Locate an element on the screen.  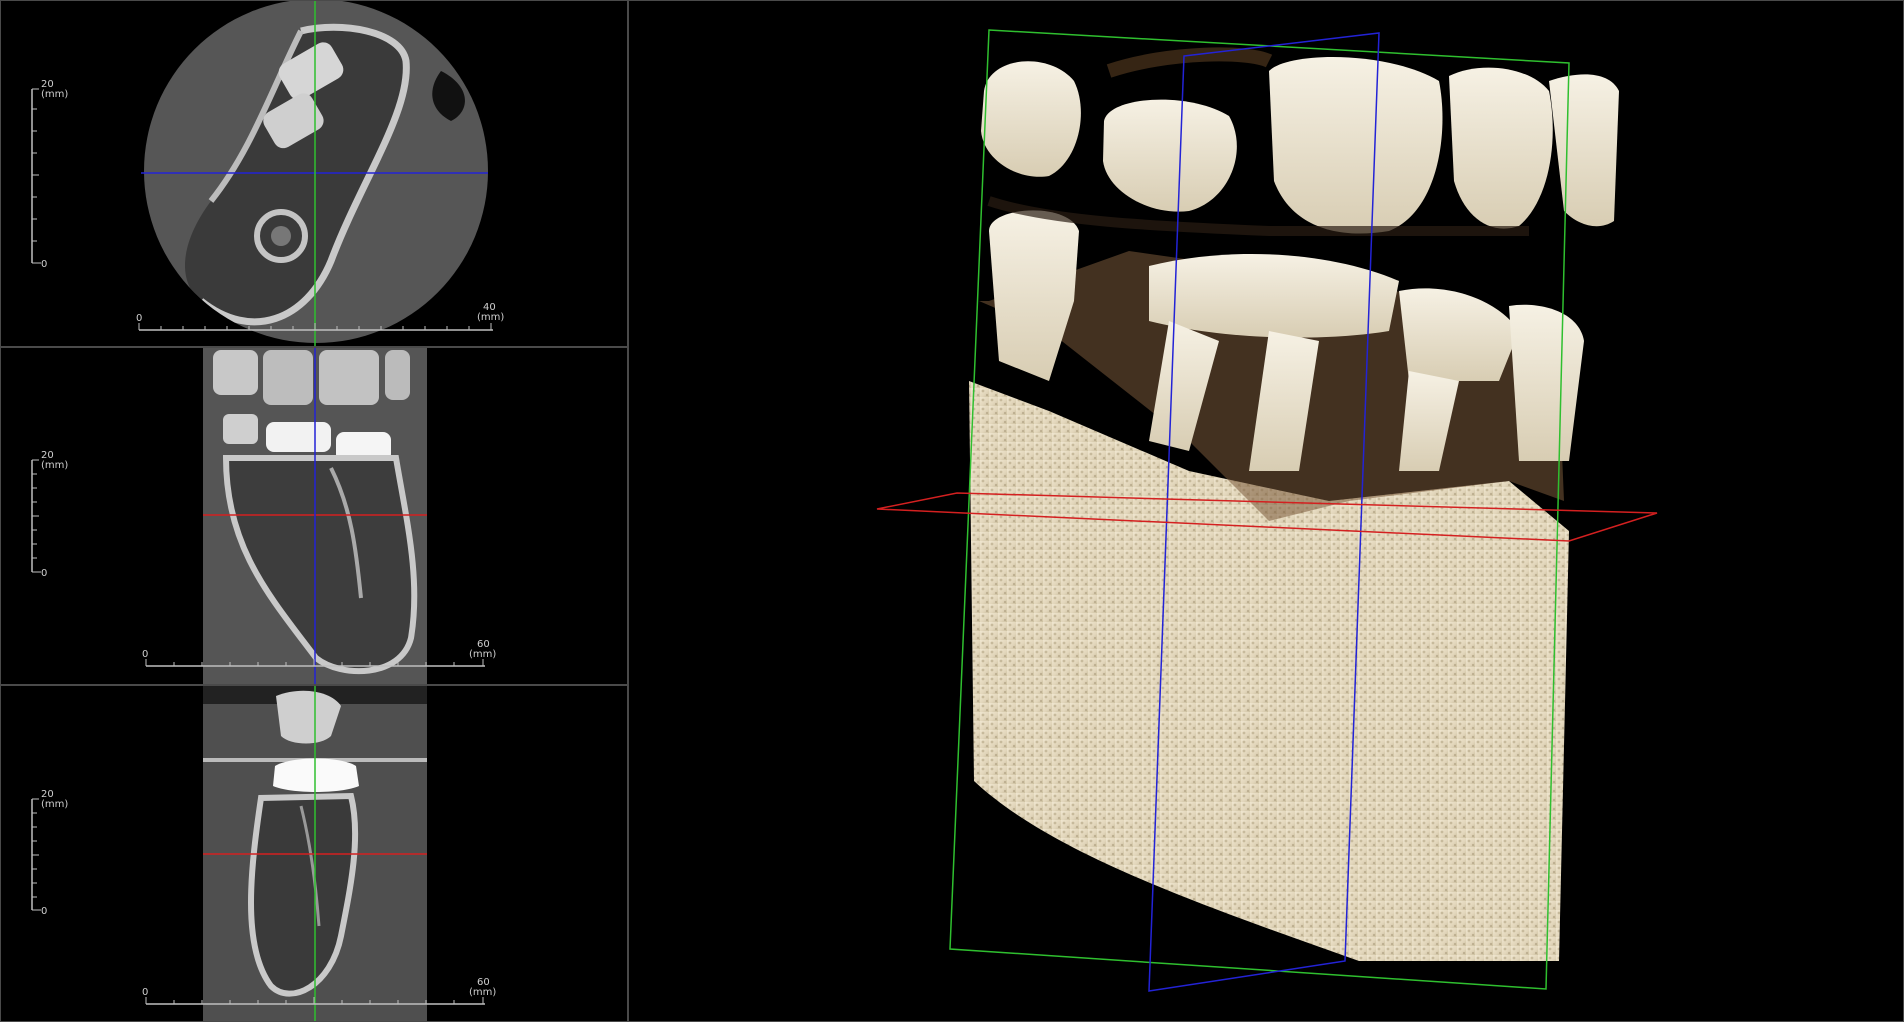
coronal-viewport: 20 (mm) 0 0 60 (mm) is located at coordinates (314, 516).